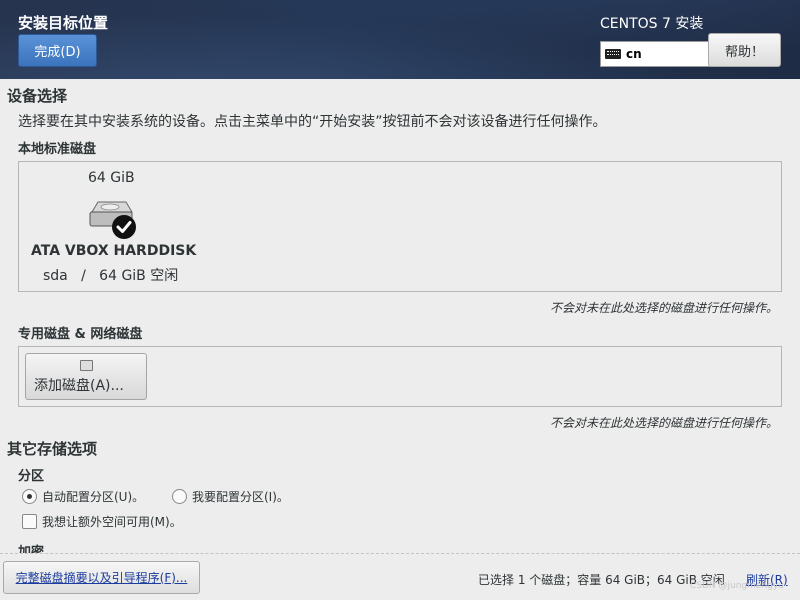 Image resolution: width=800 pixels, height=600 pixels. What do you see at coordinates (57, 50) in the screenshot?
I see `done-button: 完成(D)` at bounding box center [57, 50].